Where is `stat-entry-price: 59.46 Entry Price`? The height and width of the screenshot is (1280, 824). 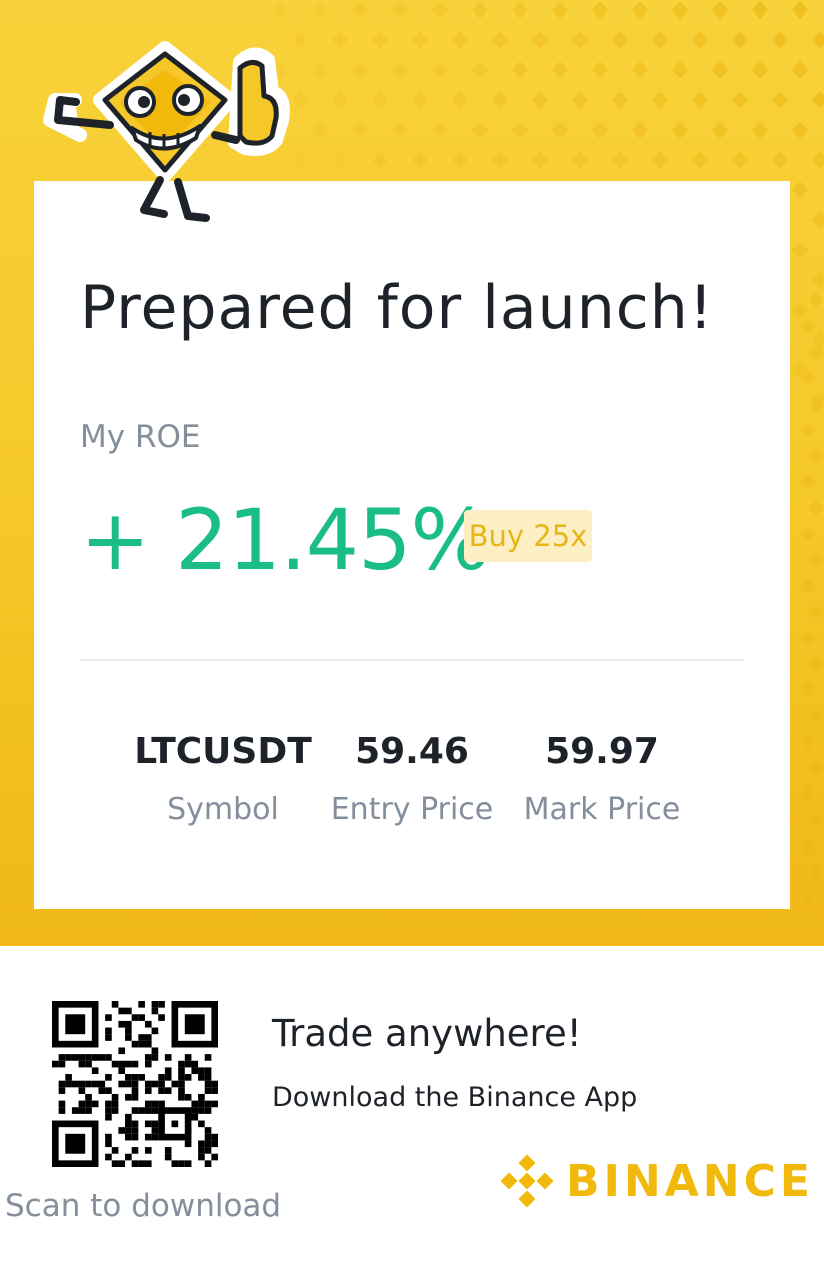
stat-entry-price: 59.46 Entry Price is located at coordinates (412, 779).